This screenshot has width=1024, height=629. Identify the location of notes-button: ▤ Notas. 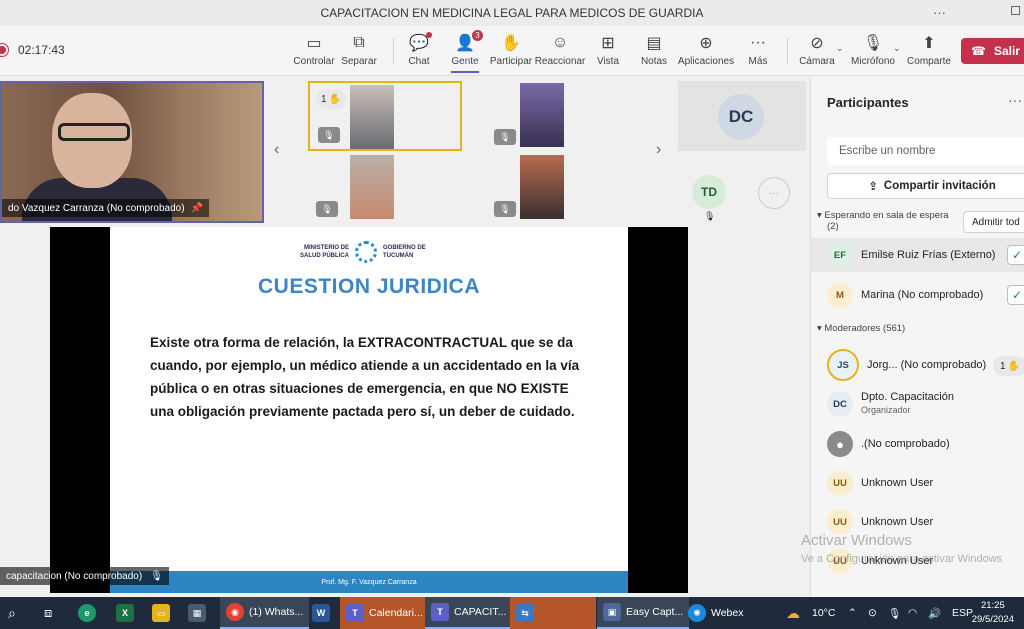
(654, 49).